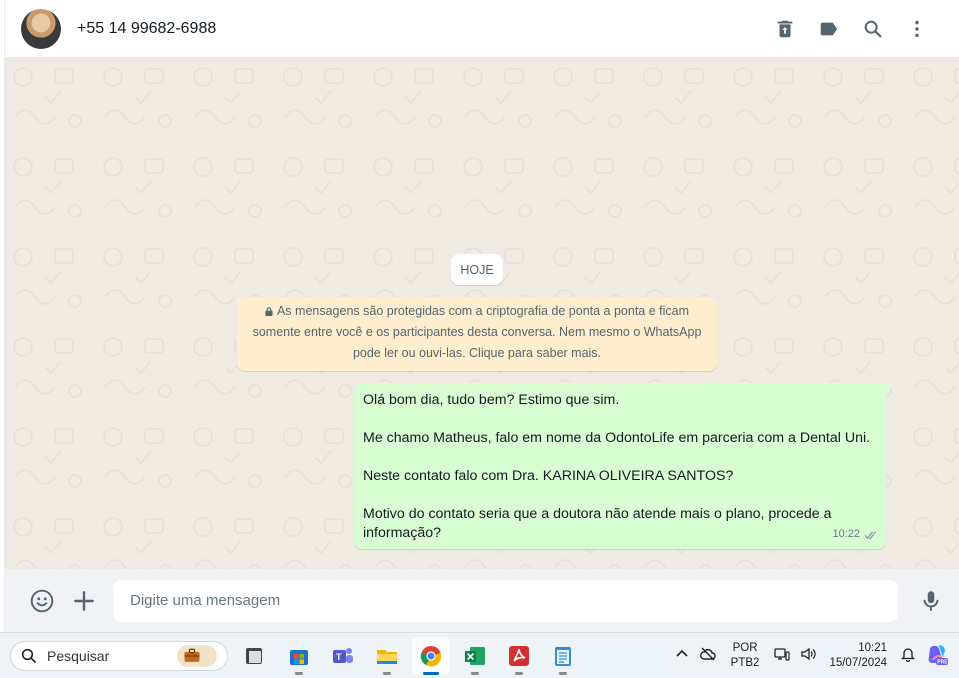 This screenshot has height=678, width=959. What do you see at coordinates (409, 655) in the screenshot?
I see `taskbar-apps: T` at bounding box center [409, 655].